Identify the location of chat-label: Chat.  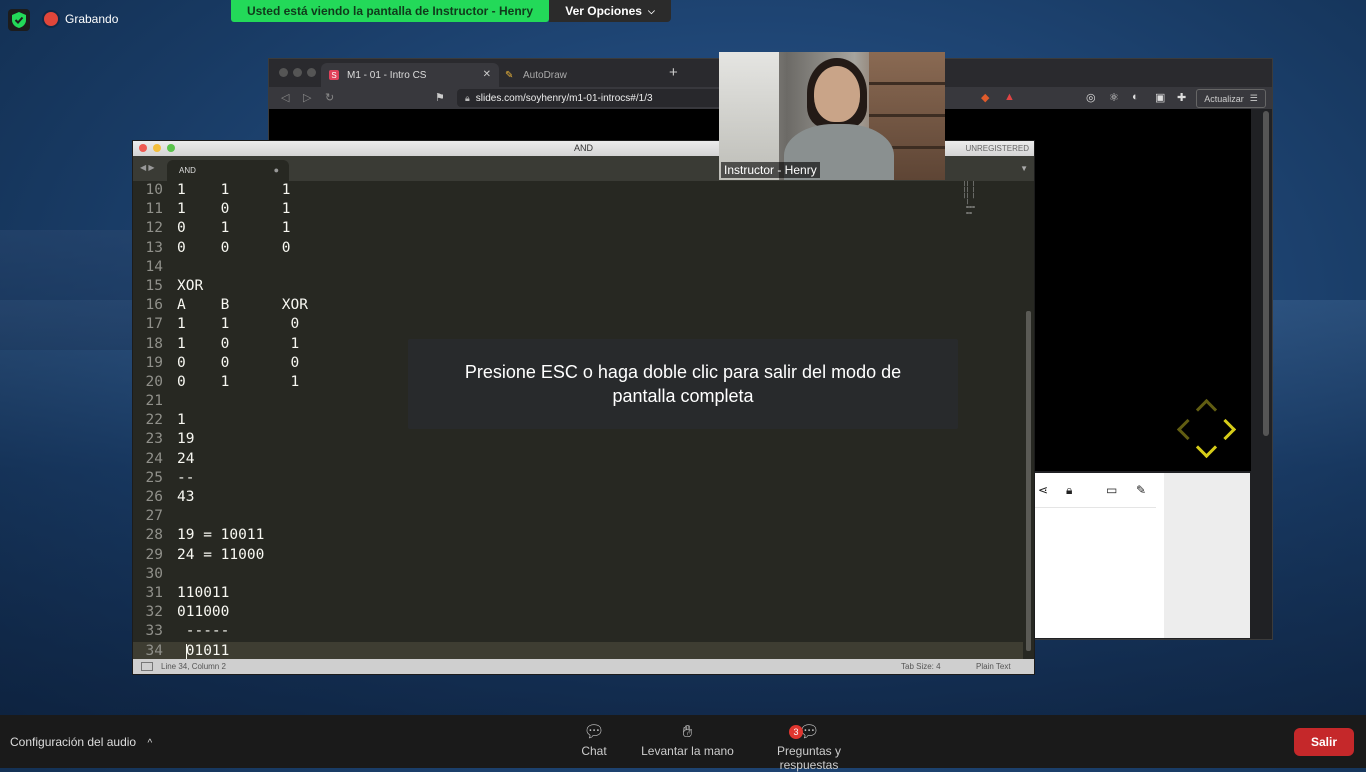
(594, 751).